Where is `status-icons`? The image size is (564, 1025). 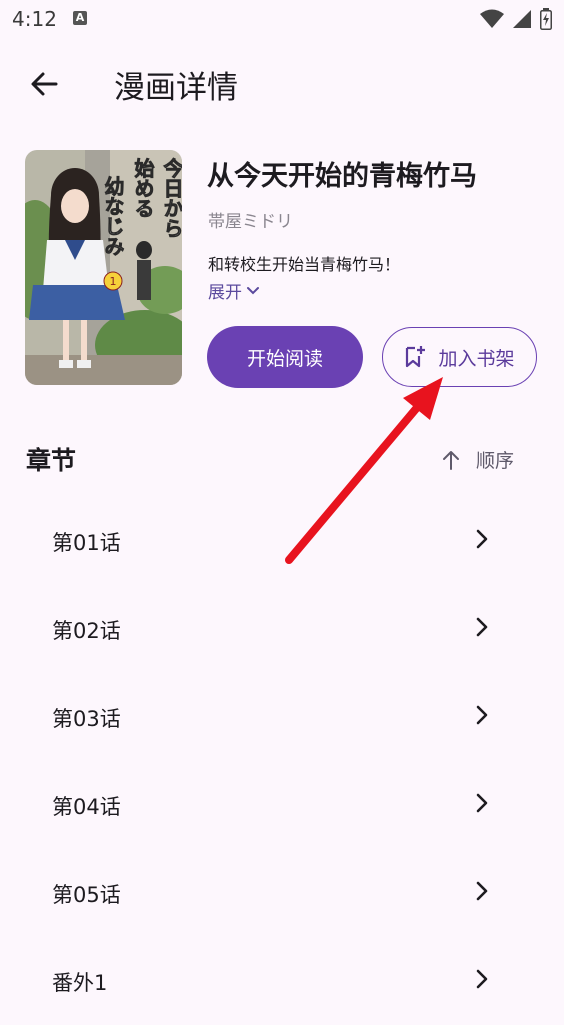 status-icons is located at coordinates (516, 19).